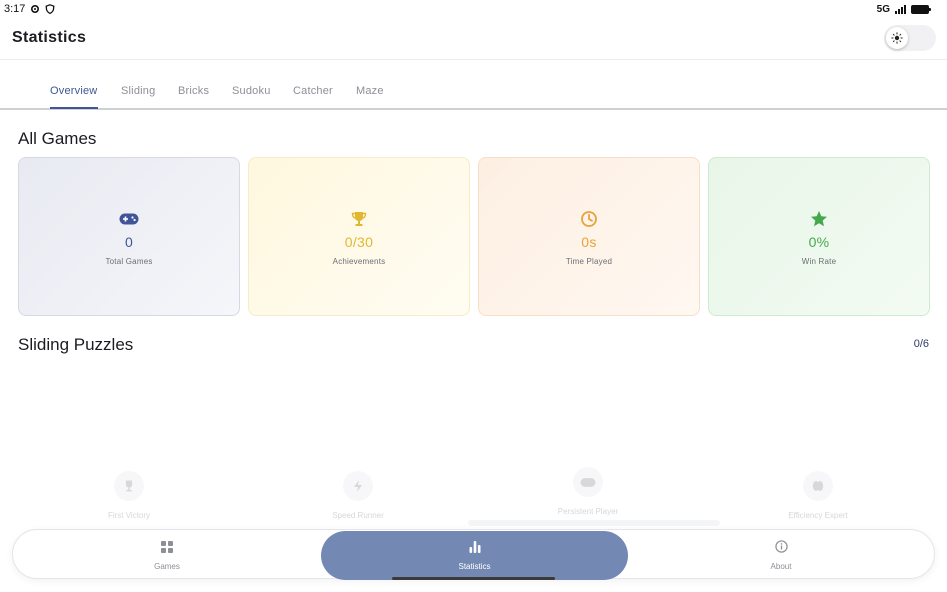  I want to click on page-title: Statistics, so click(49, 37).